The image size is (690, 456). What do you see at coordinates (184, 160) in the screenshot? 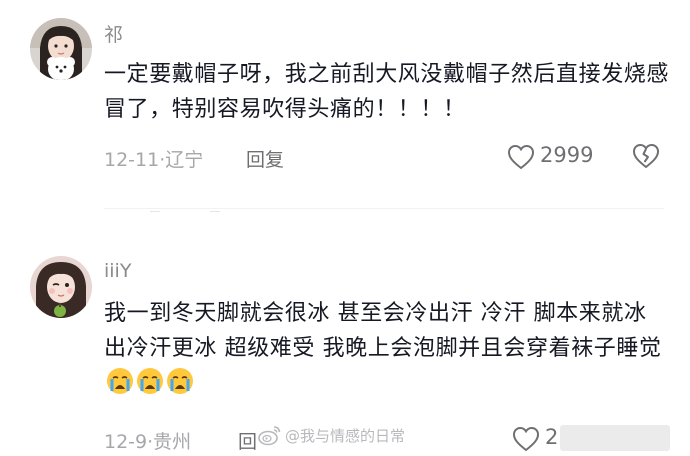
I see `comment-location: 辽宁` at bounding box center [184, 160].